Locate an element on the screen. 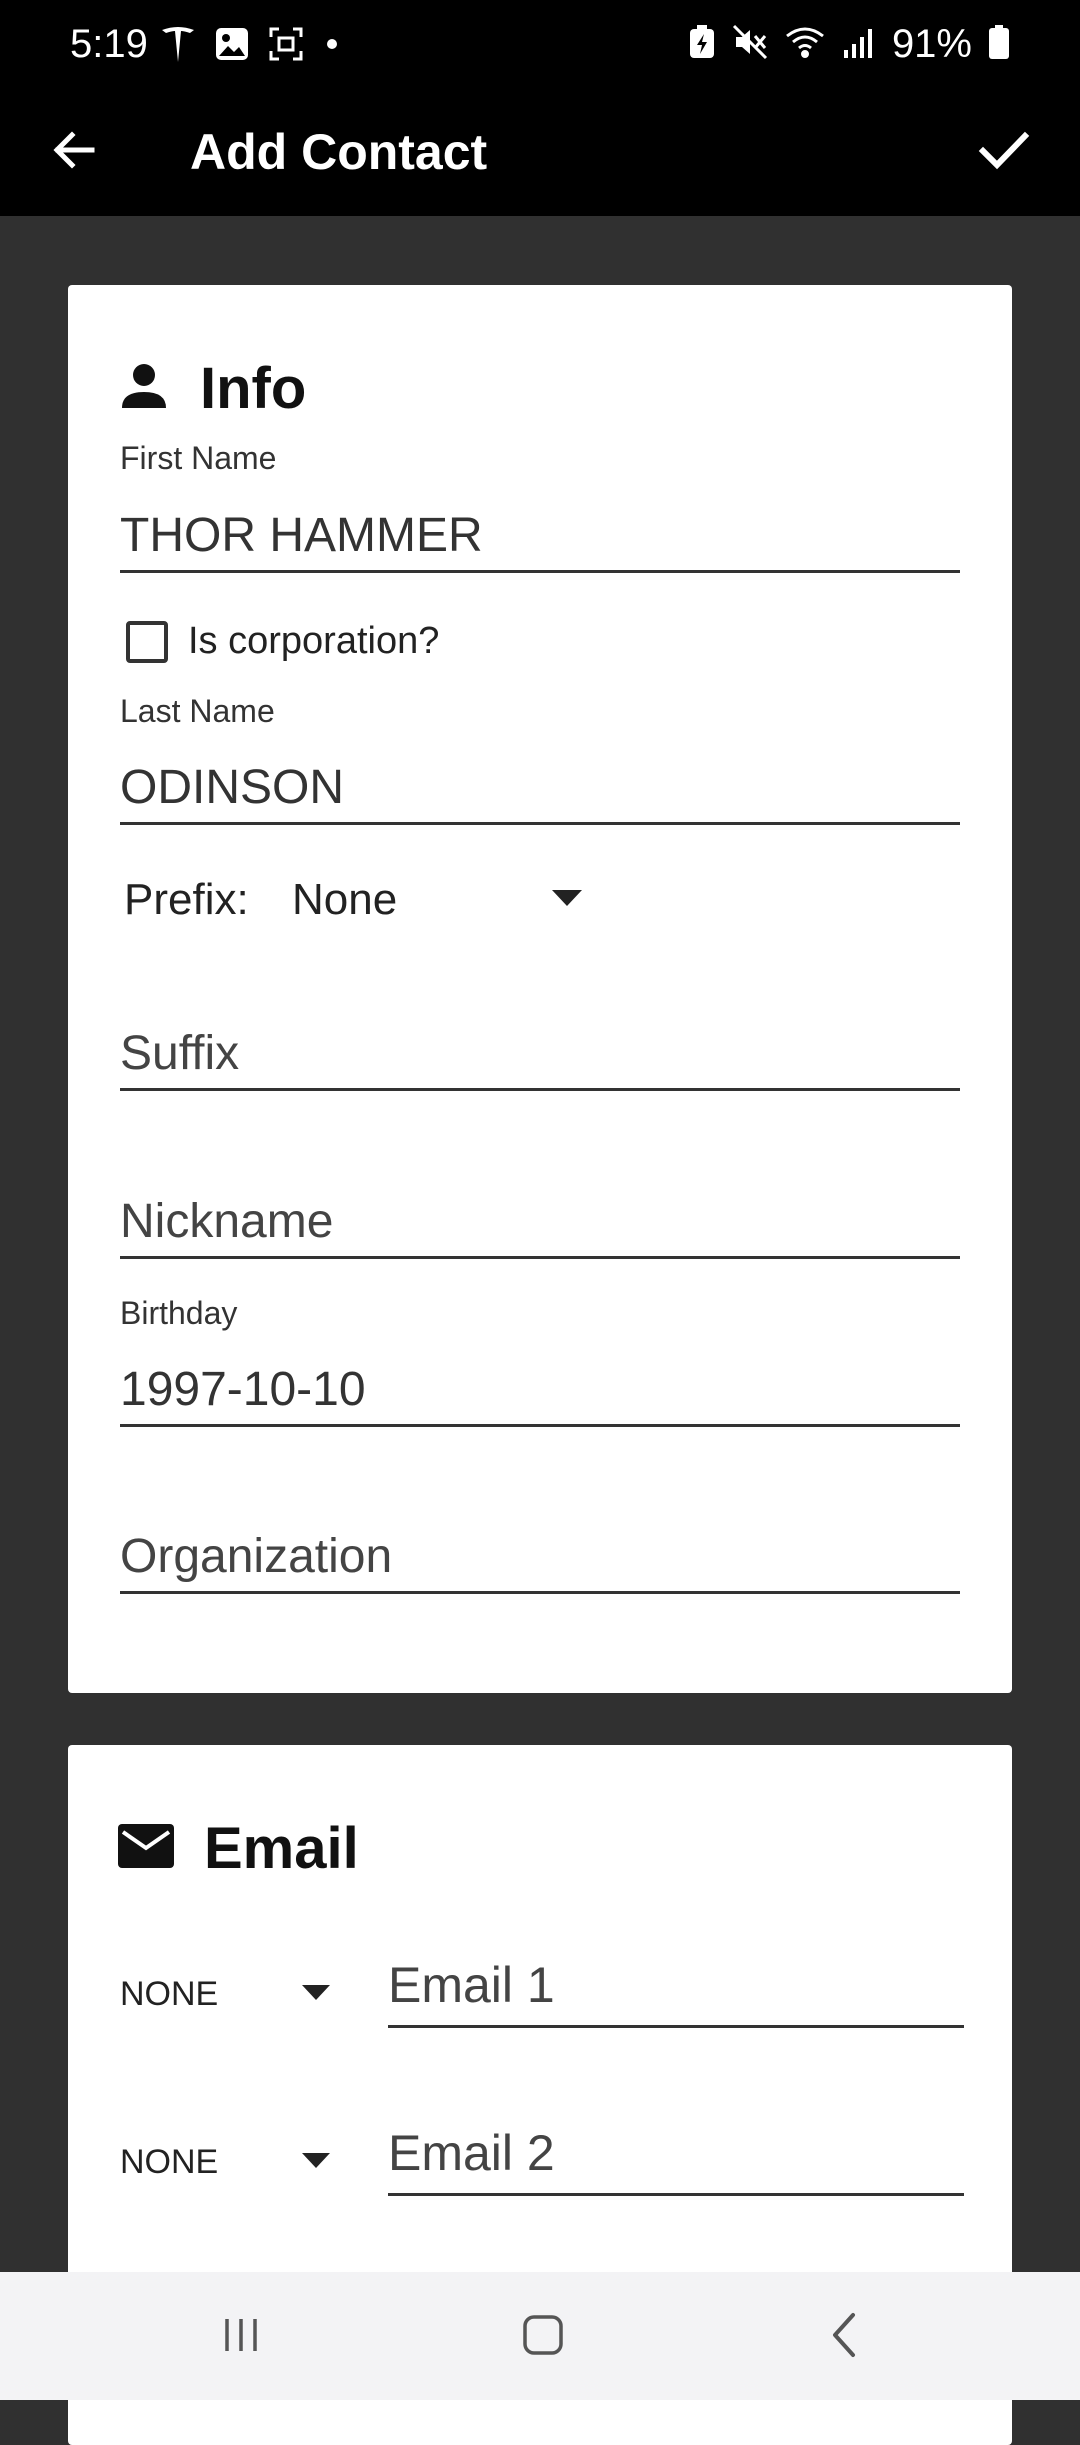 The width and height of the screenshot is (1080, 2445). email-2-field is located at coordinates (676, 2154).